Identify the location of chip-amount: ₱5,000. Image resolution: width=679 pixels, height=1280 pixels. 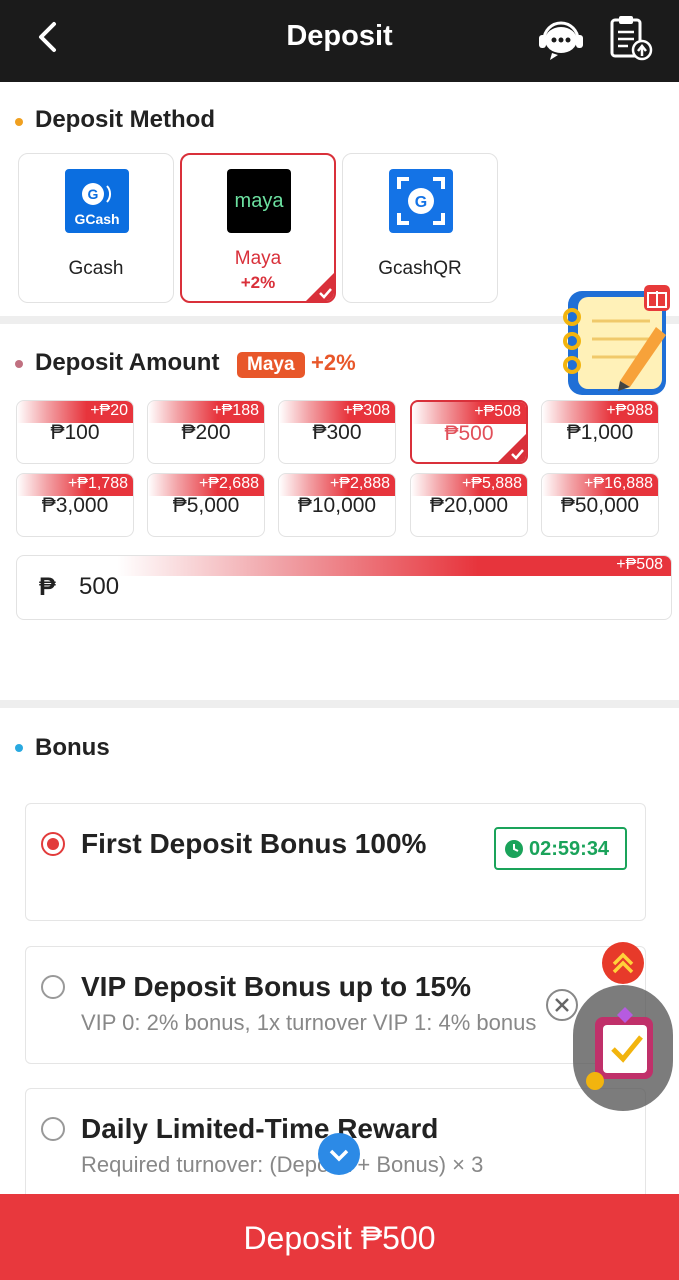
(206, 505).